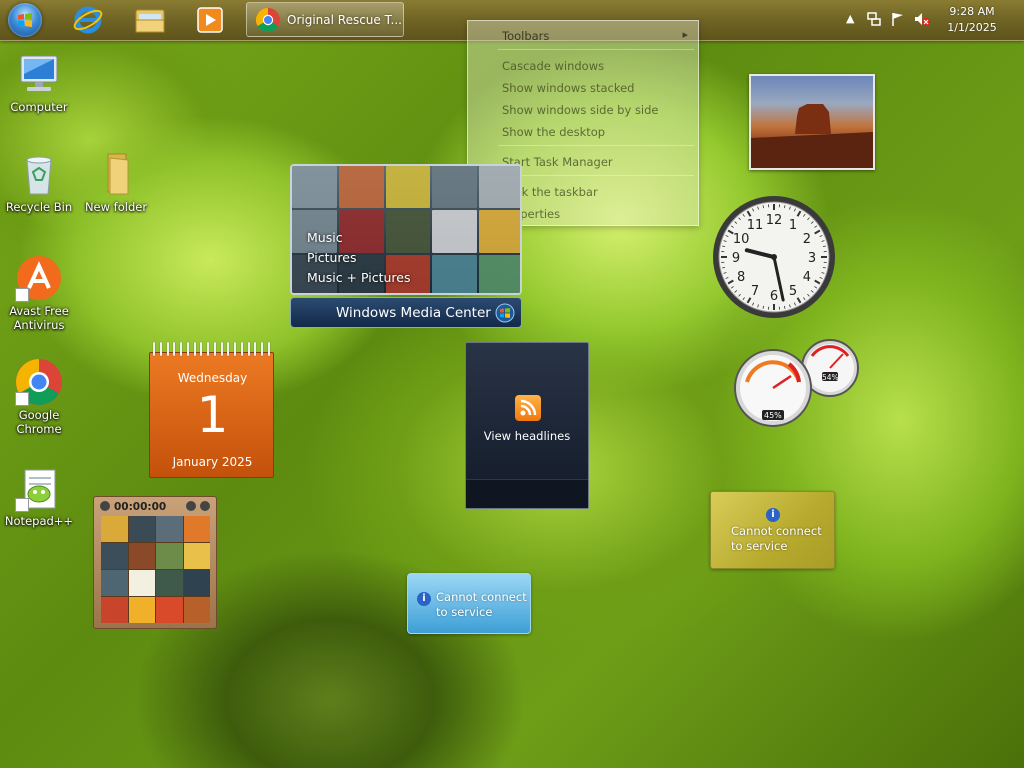 Image resolution: width=1024 pixels, height=768 pixels. Describe the element at coordinates (898, 19) in the screenshot. I see `action-center-flag-icon` at that location.